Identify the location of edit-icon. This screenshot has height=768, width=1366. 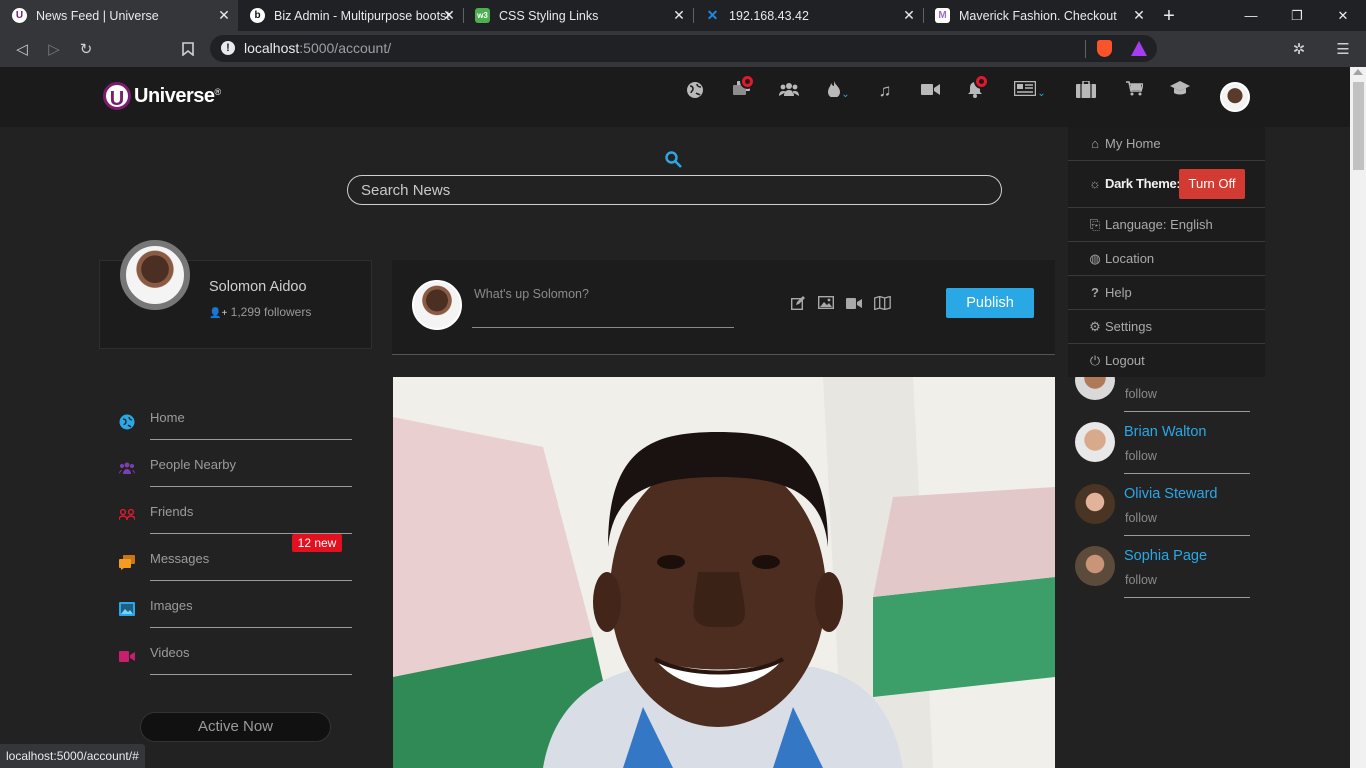
(798, 304).